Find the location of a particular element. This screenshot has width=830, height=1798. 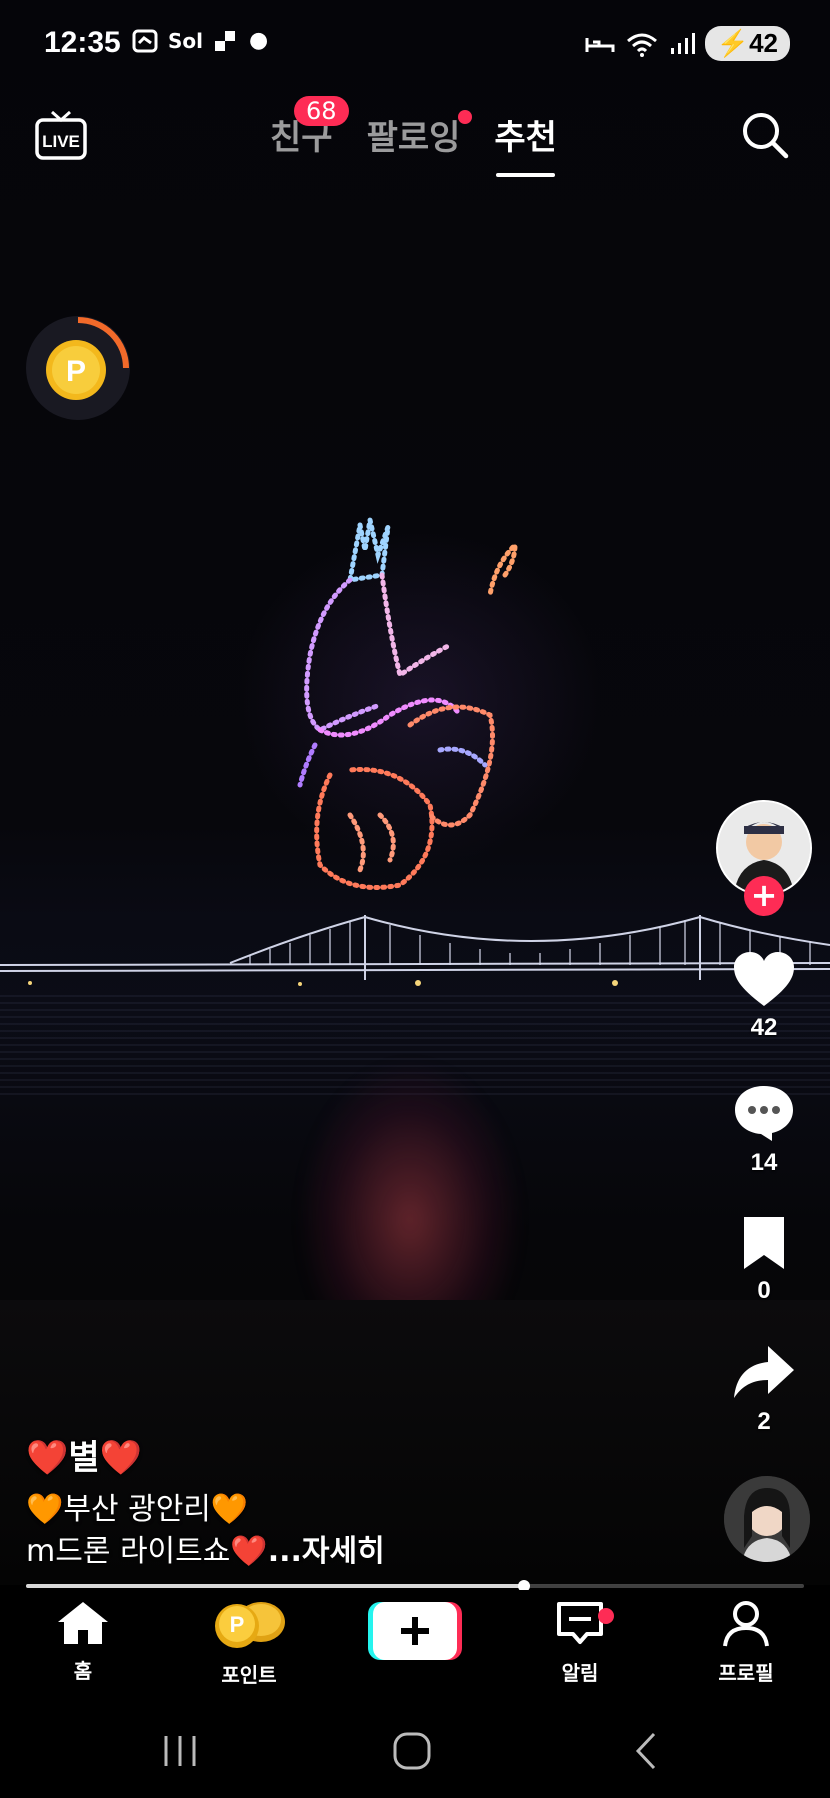

comment-icon is located at coordinates (764, 1113).